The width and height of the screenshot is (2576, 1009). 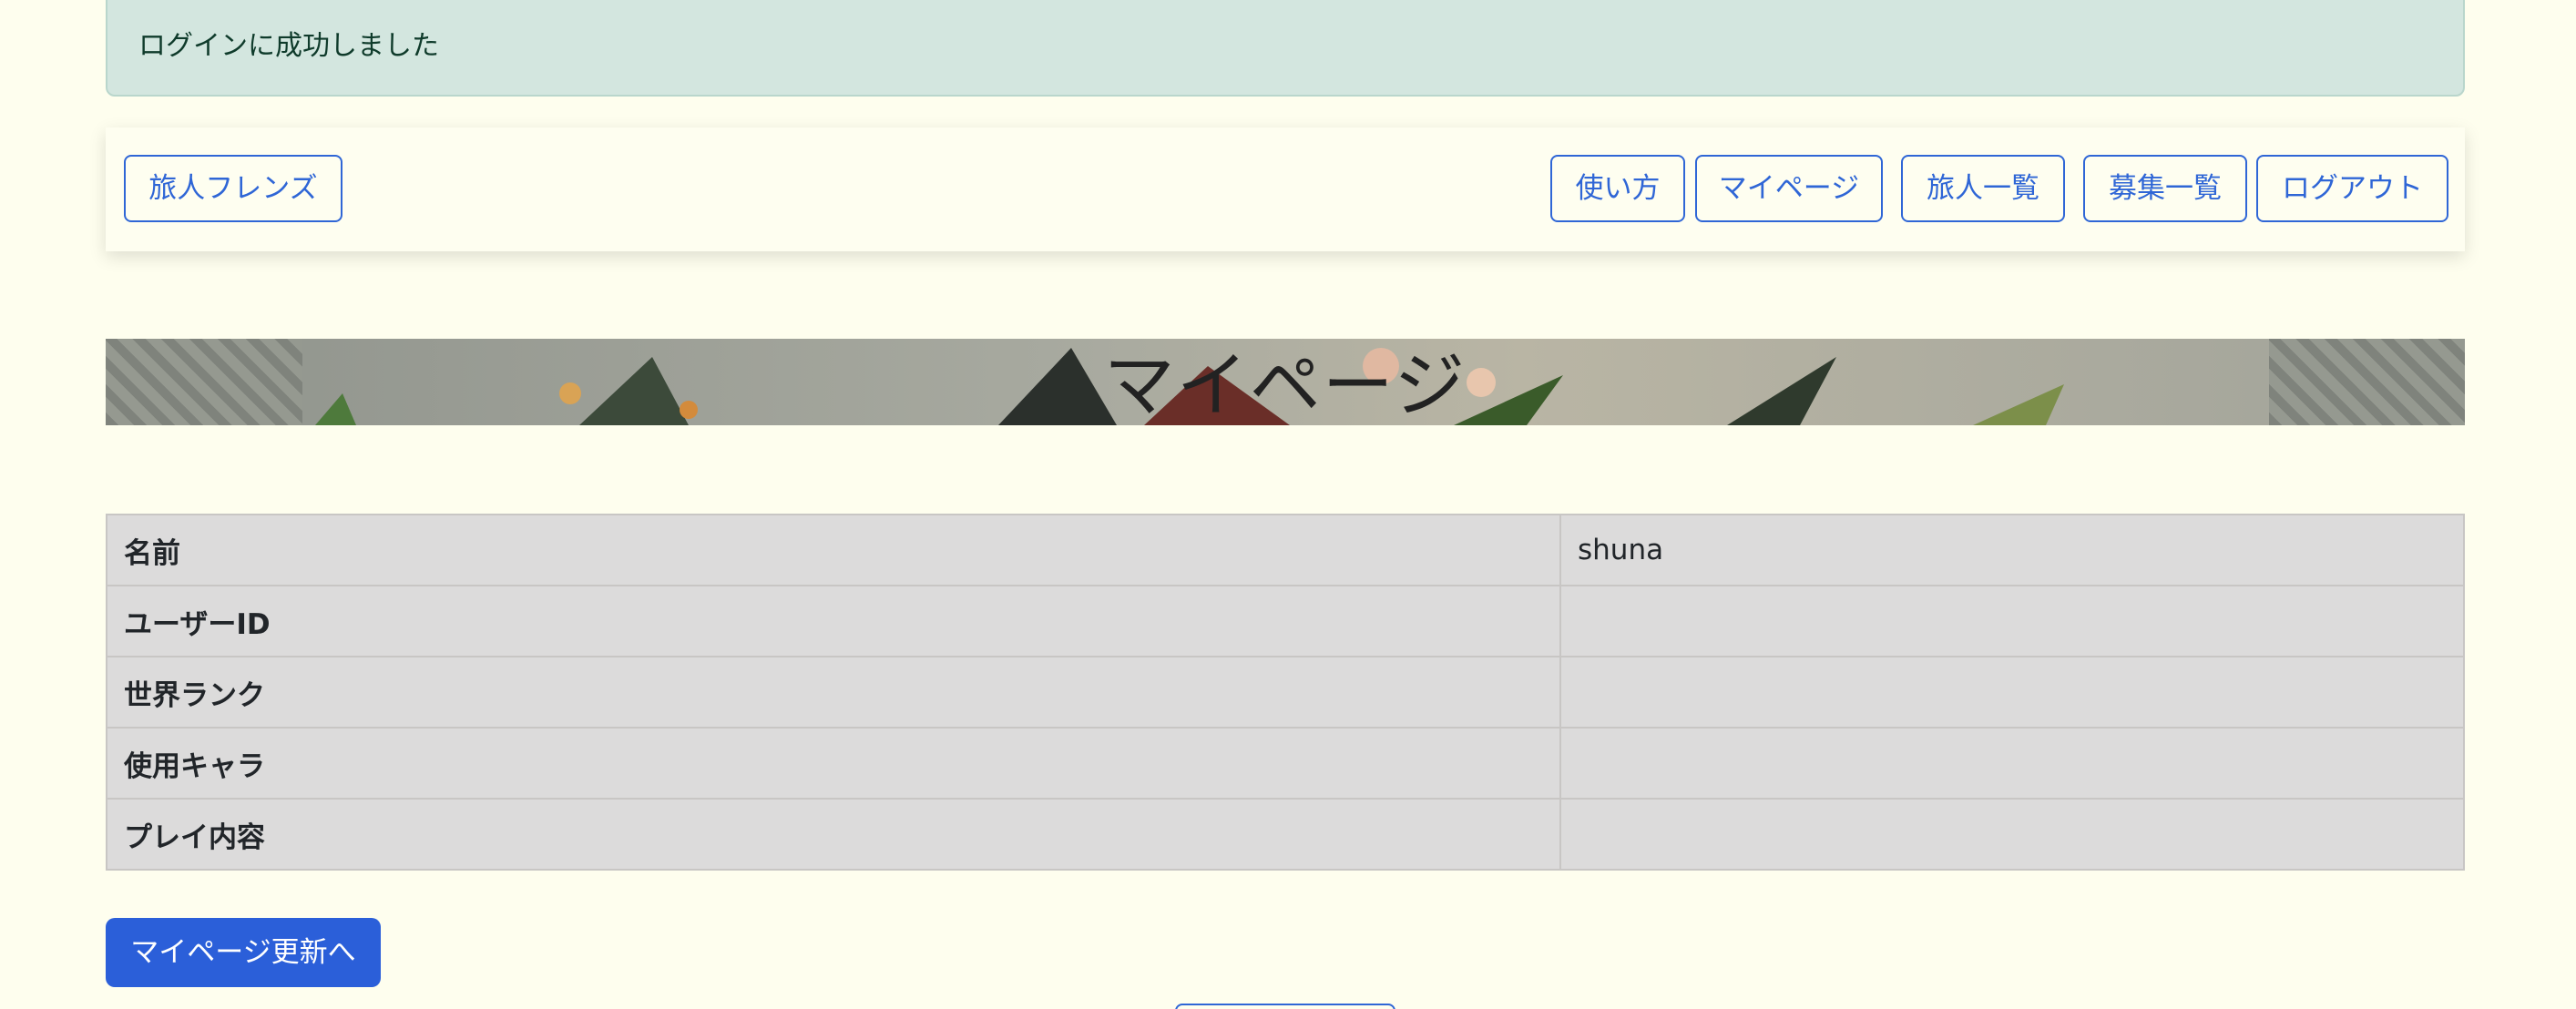 What do you see at coordinates (2012, 550) in the screenshot?
I see `row-value: shuna` at bounding box center [2012, 550].